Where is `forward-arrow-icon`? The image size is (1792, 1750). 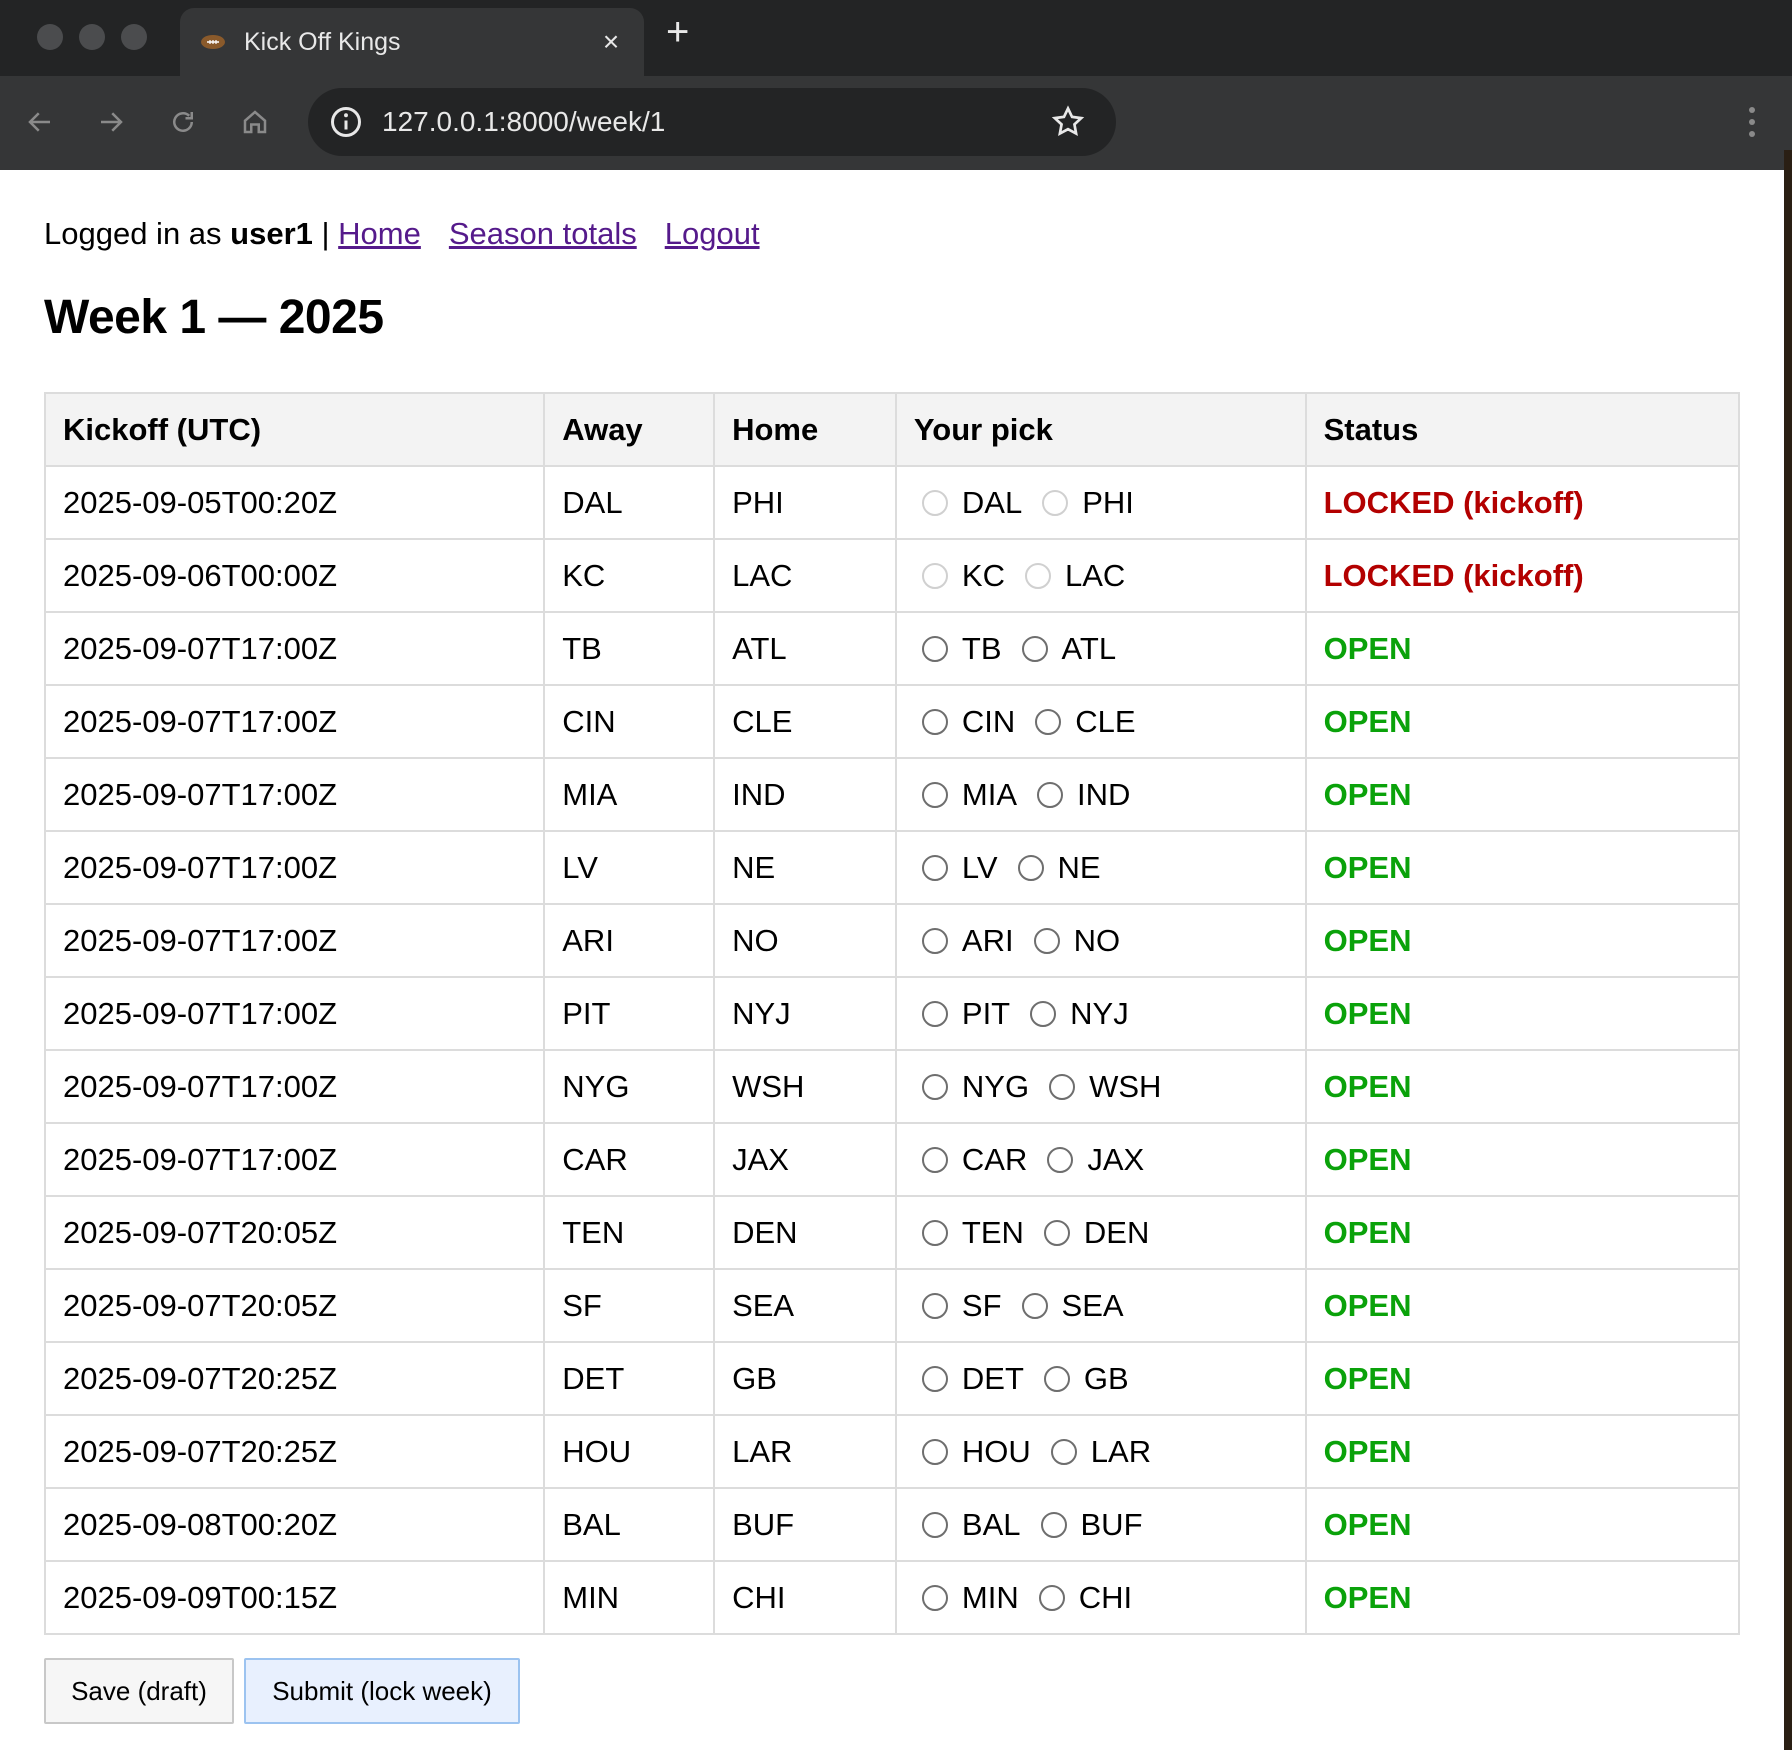
forward-arrow-icon is located at coordinates (111, 122).